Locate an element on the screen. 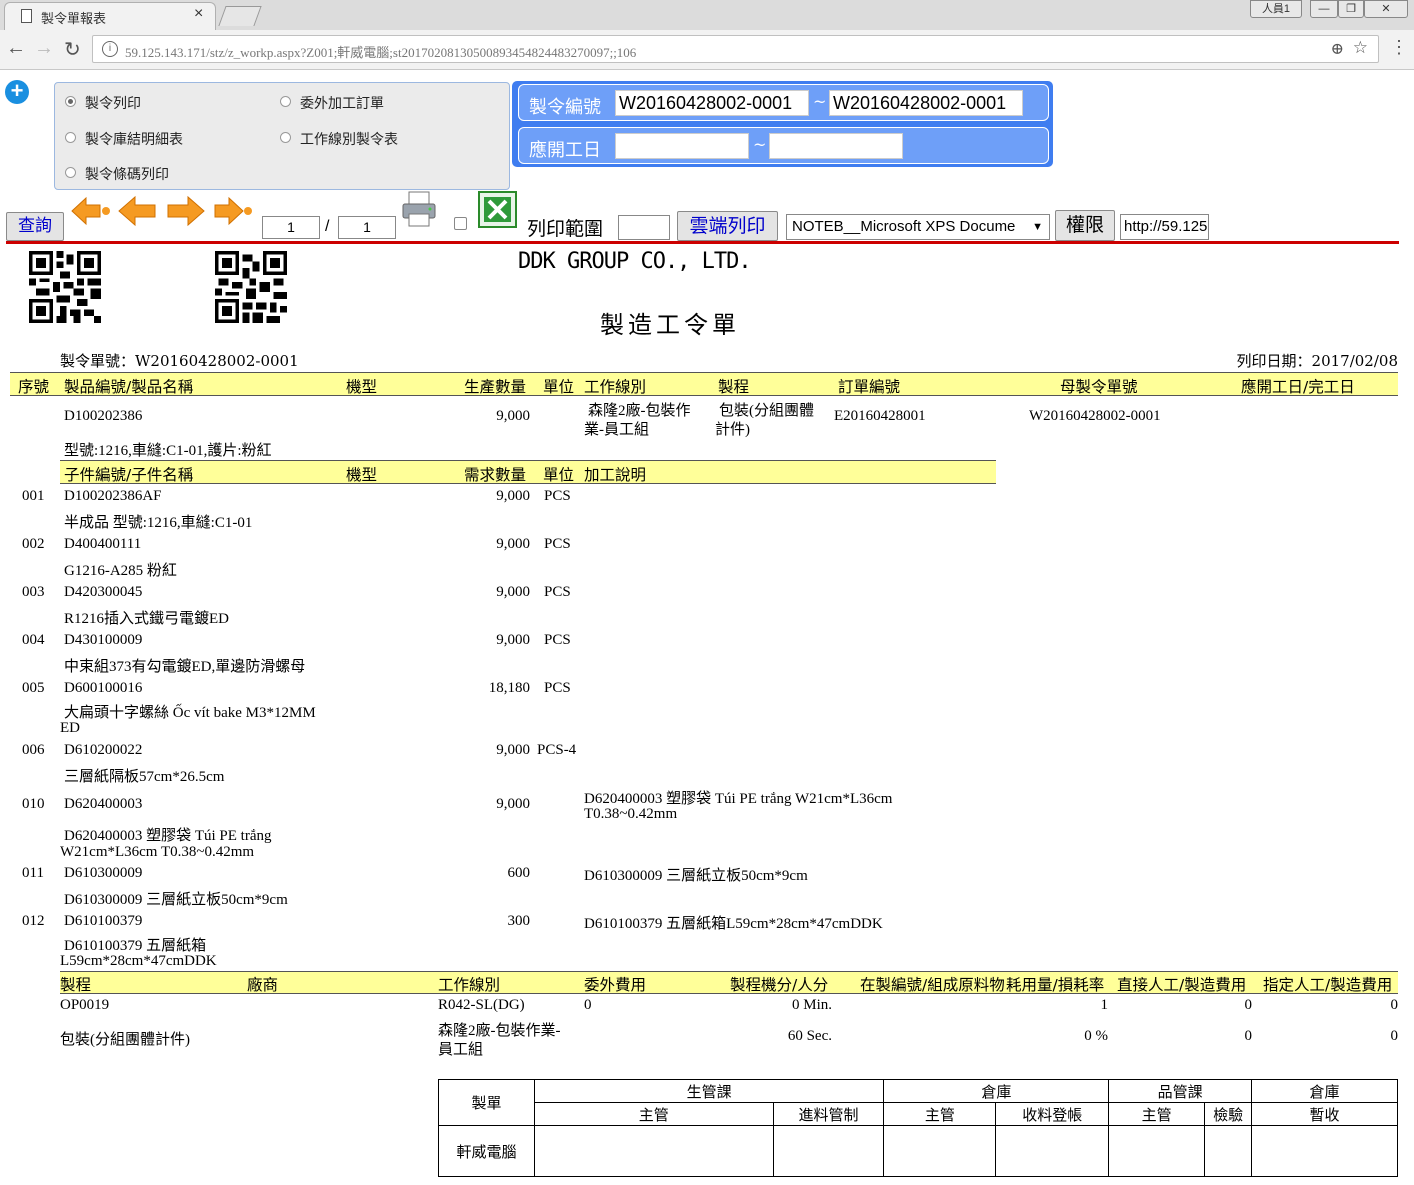 This screenshot has height=1185, width=1414. product-qty: 9,000 is located at coordinates (513, 416).